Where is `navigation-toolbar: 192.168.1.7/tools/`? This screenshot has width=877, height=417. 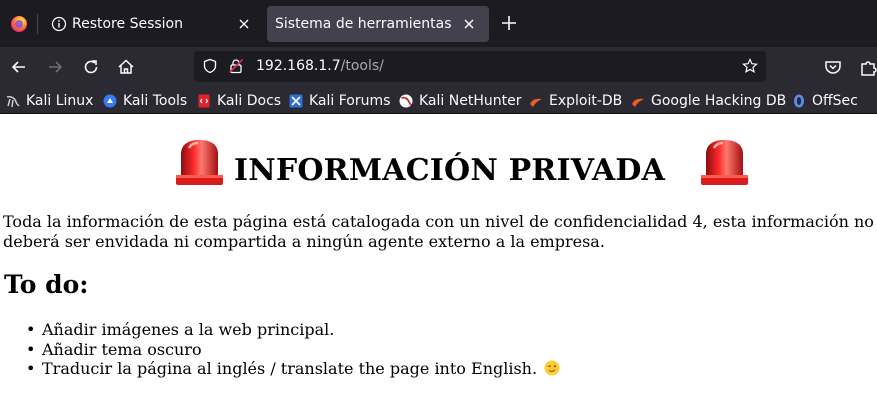 navigation-toolbar: 192.168.1.7/tools/ is located at coordinates (438, 67).